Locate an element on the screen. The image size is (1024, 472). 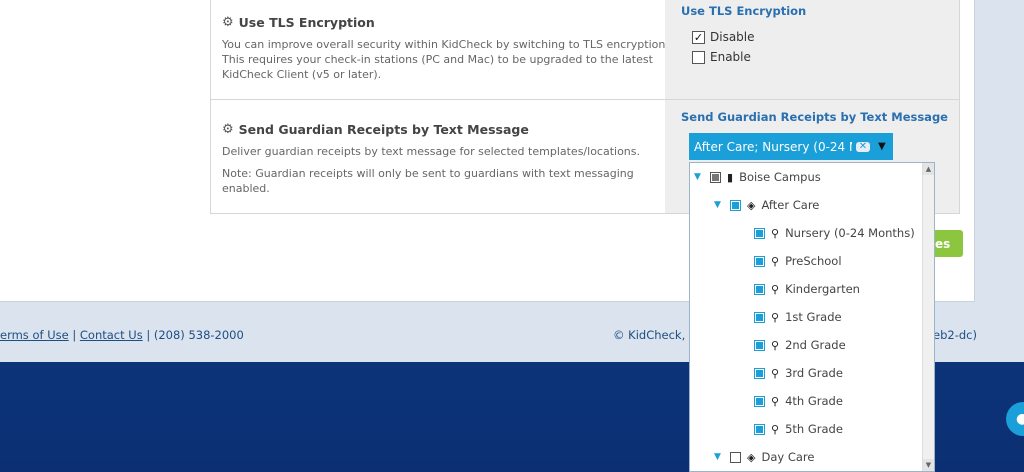
tree-node: ▼ ◈ After Care is located at coordinates (766, 205).